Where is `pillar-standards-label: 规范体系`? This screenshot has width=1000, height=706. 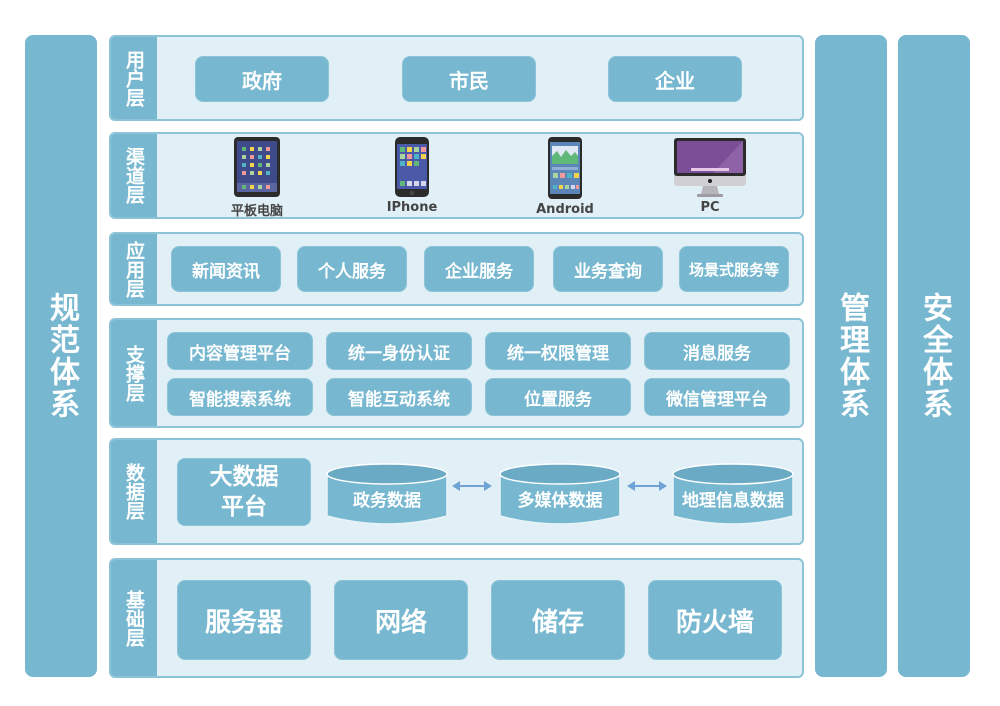
pillar-standards-label: 规范体系 is located at coordinates (61, 356).